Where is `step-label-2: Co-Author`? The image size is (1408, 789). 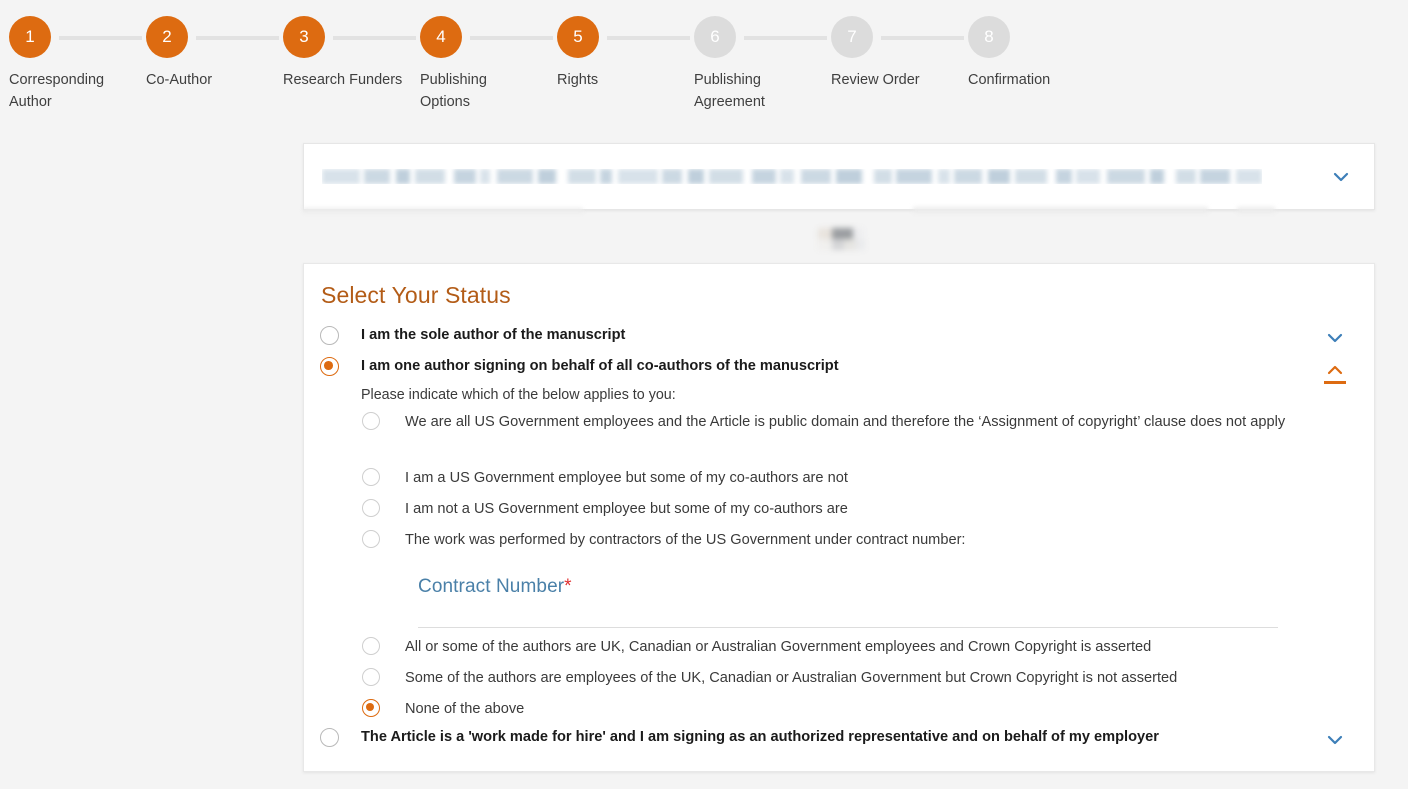
step-label-2: Co-Author is located at coordinates (179, 80).